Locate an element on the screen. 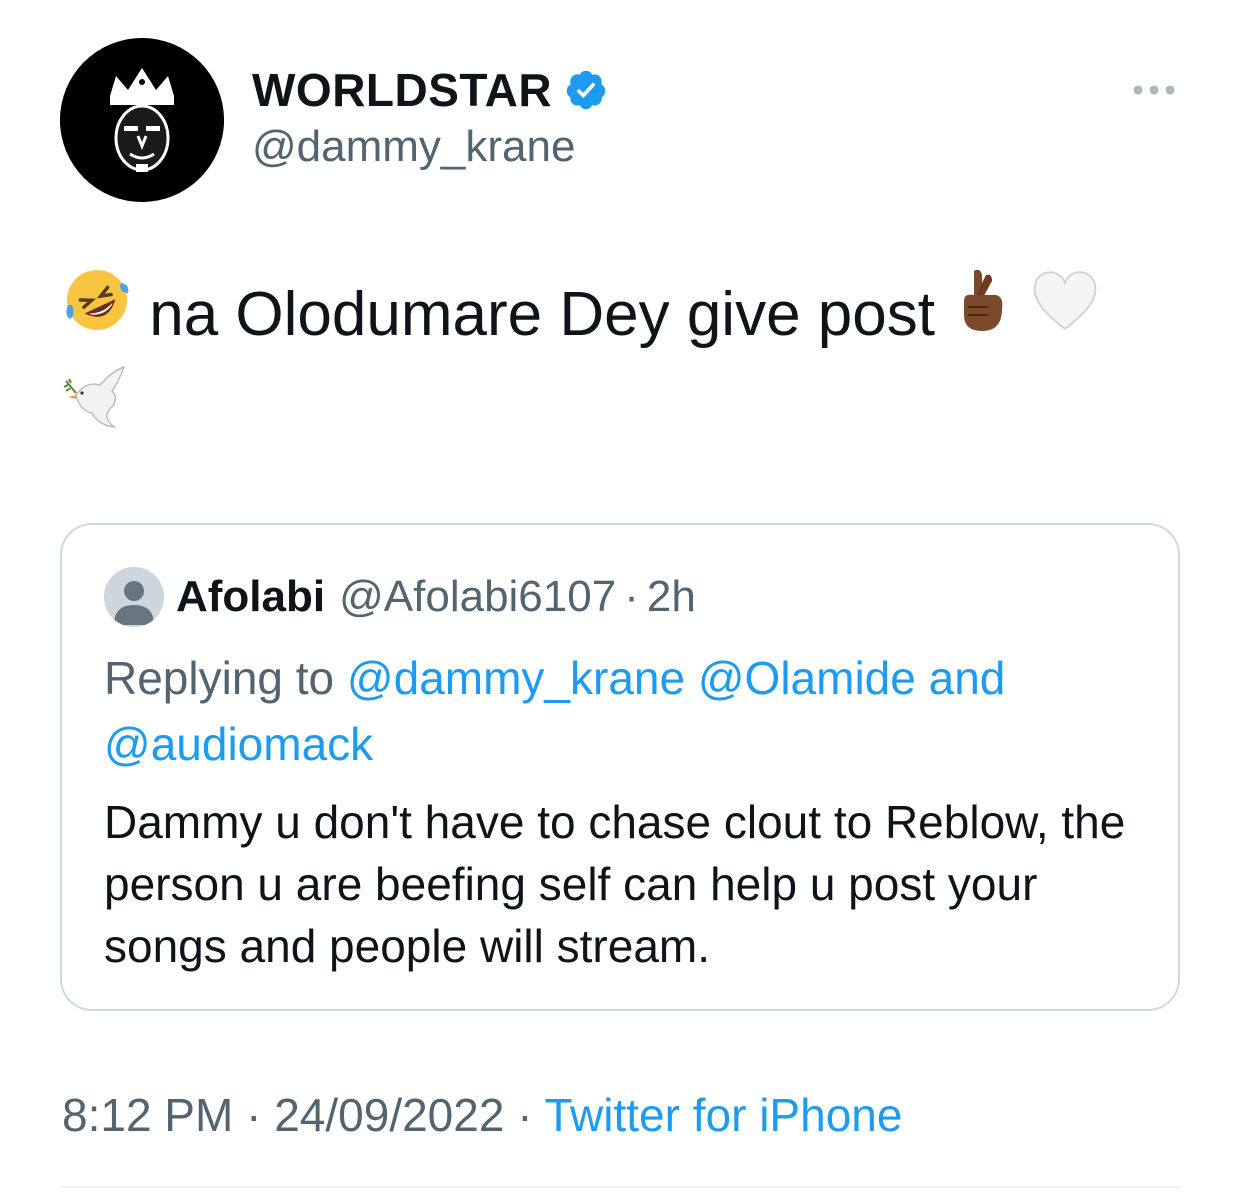 The image size is (1242, 1197). tweet-date: 24/09/2022 is located at coordinates (389, 1115).